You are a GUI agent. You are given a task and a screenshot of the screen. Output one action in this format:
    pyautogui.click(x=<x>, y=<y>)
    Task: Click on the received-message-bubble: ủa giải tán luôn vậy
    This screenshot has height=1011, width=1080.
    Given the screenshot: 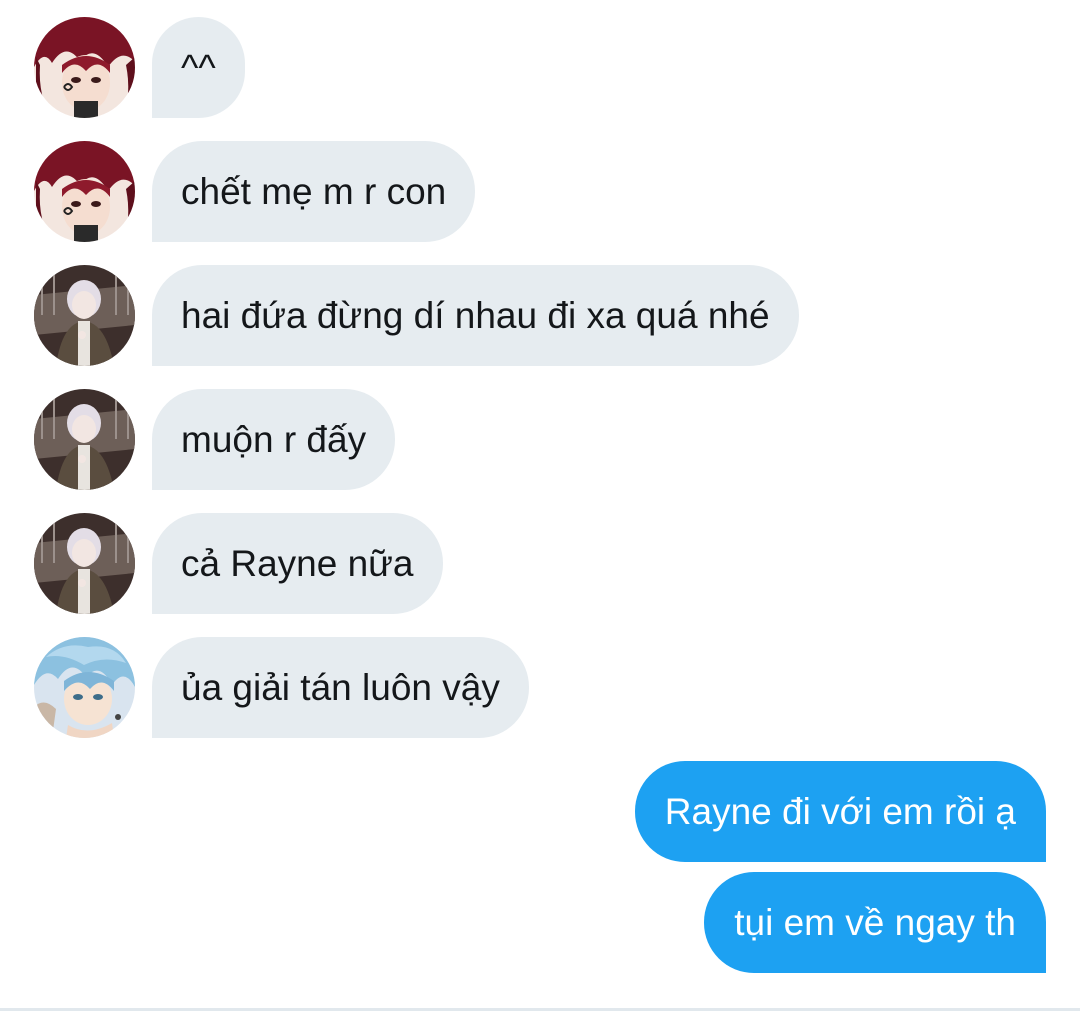 What is the action you would take?
    pyautogui.click(x=340, y=687)
    